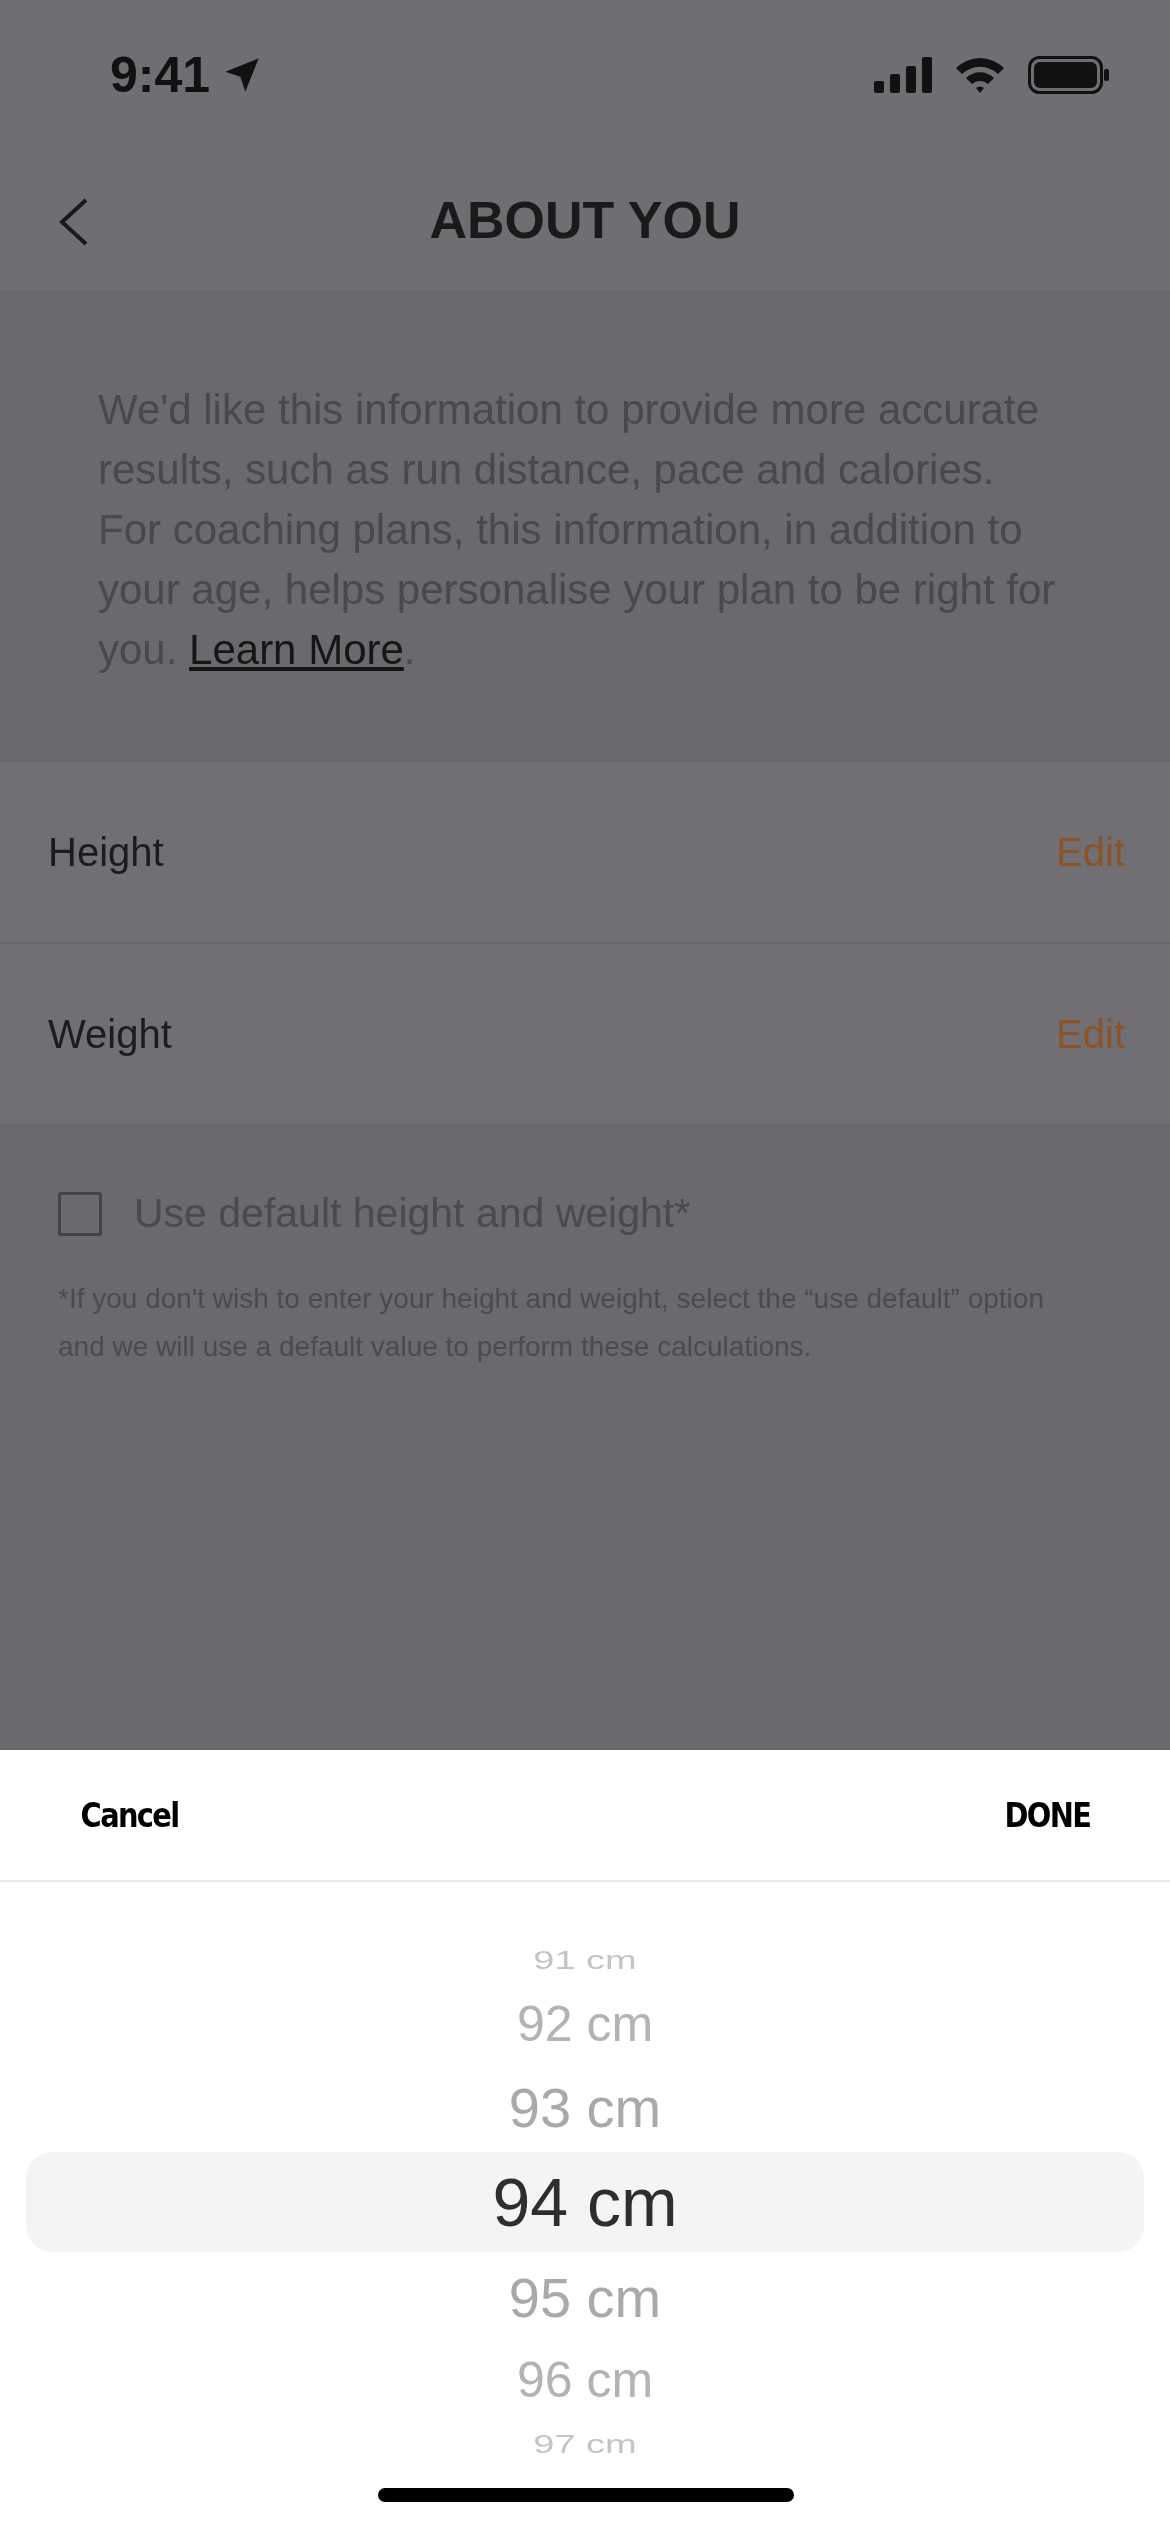 Image resolution: width=1170 pixels, height=2532 pixels. Describe the element at coordinates (106, 852) in the screenshot. I see `row-label: Height` at that location.